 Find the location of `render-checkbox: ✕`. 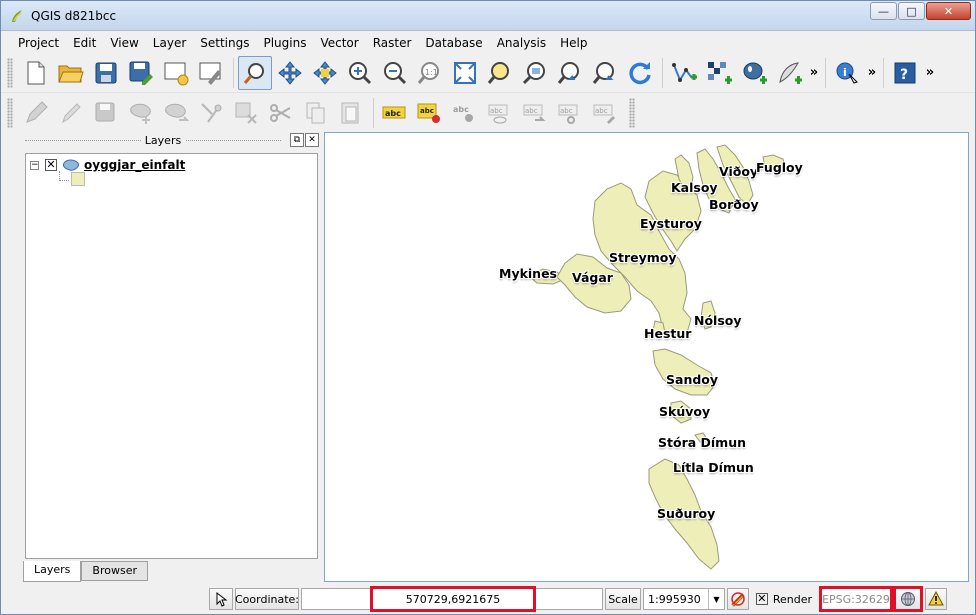

render-checkbox: ✕ is located at coordinates (762, 599).